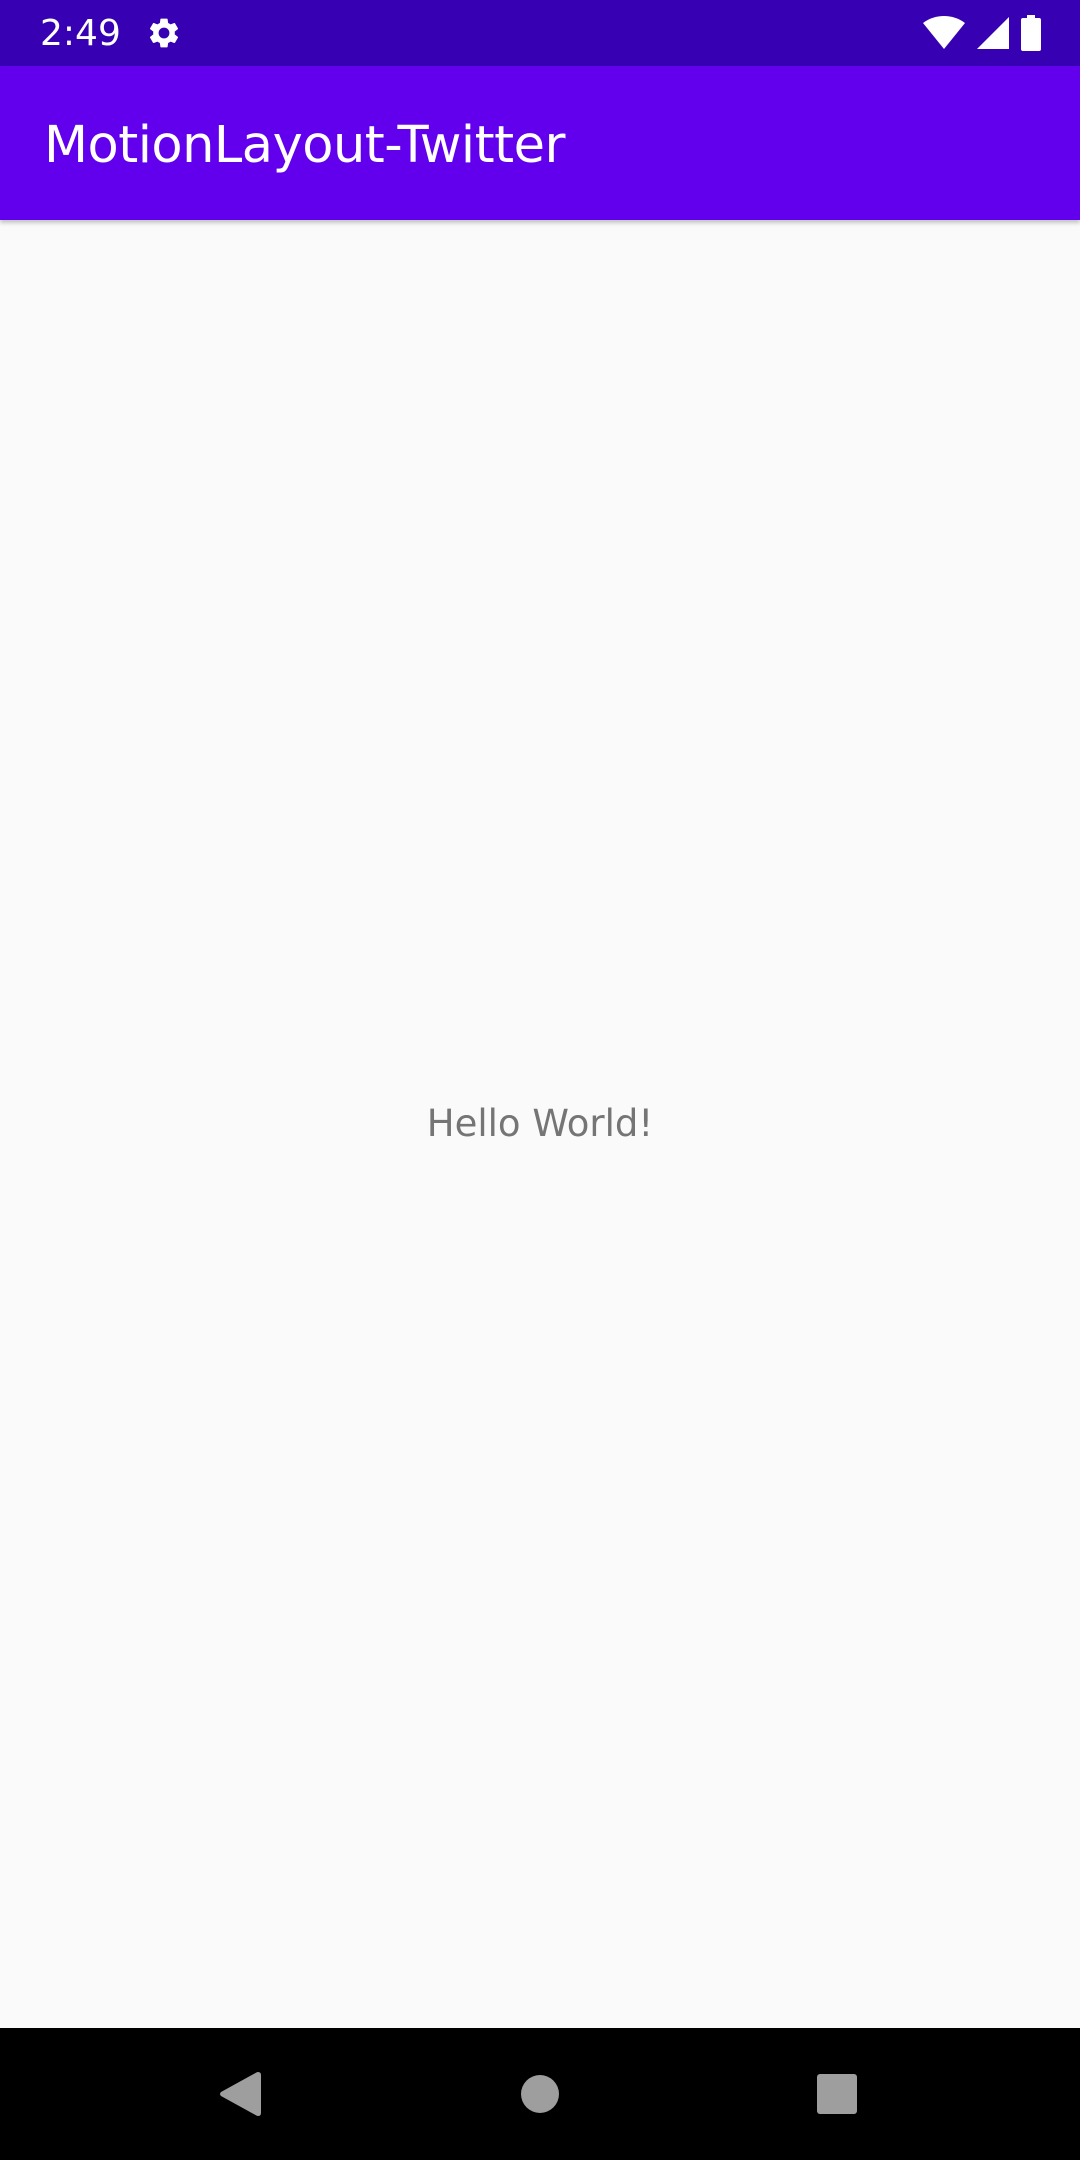 The image size is (1080, 2160). I want to click on status-icons, so click(977, 33).